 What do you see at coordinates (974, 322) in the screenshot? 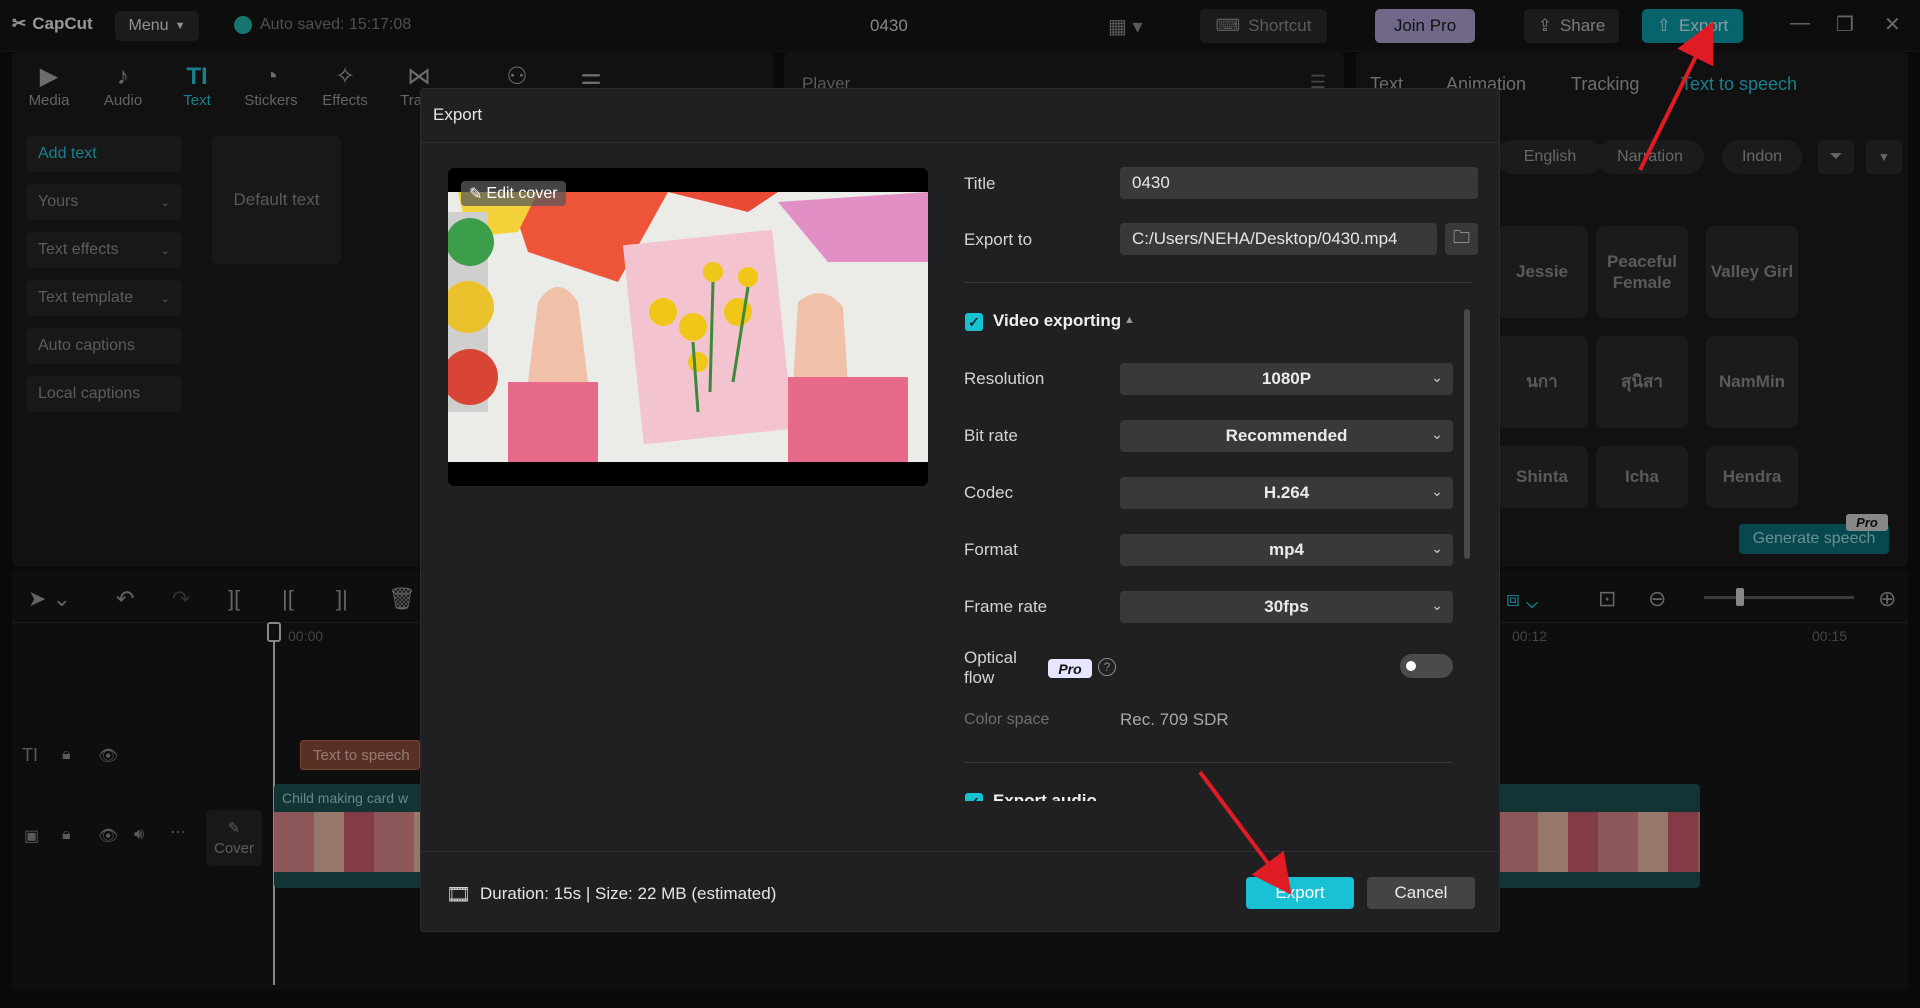
I see `video-exporting-checkbox: ✓` at bounding box center [974, 322].